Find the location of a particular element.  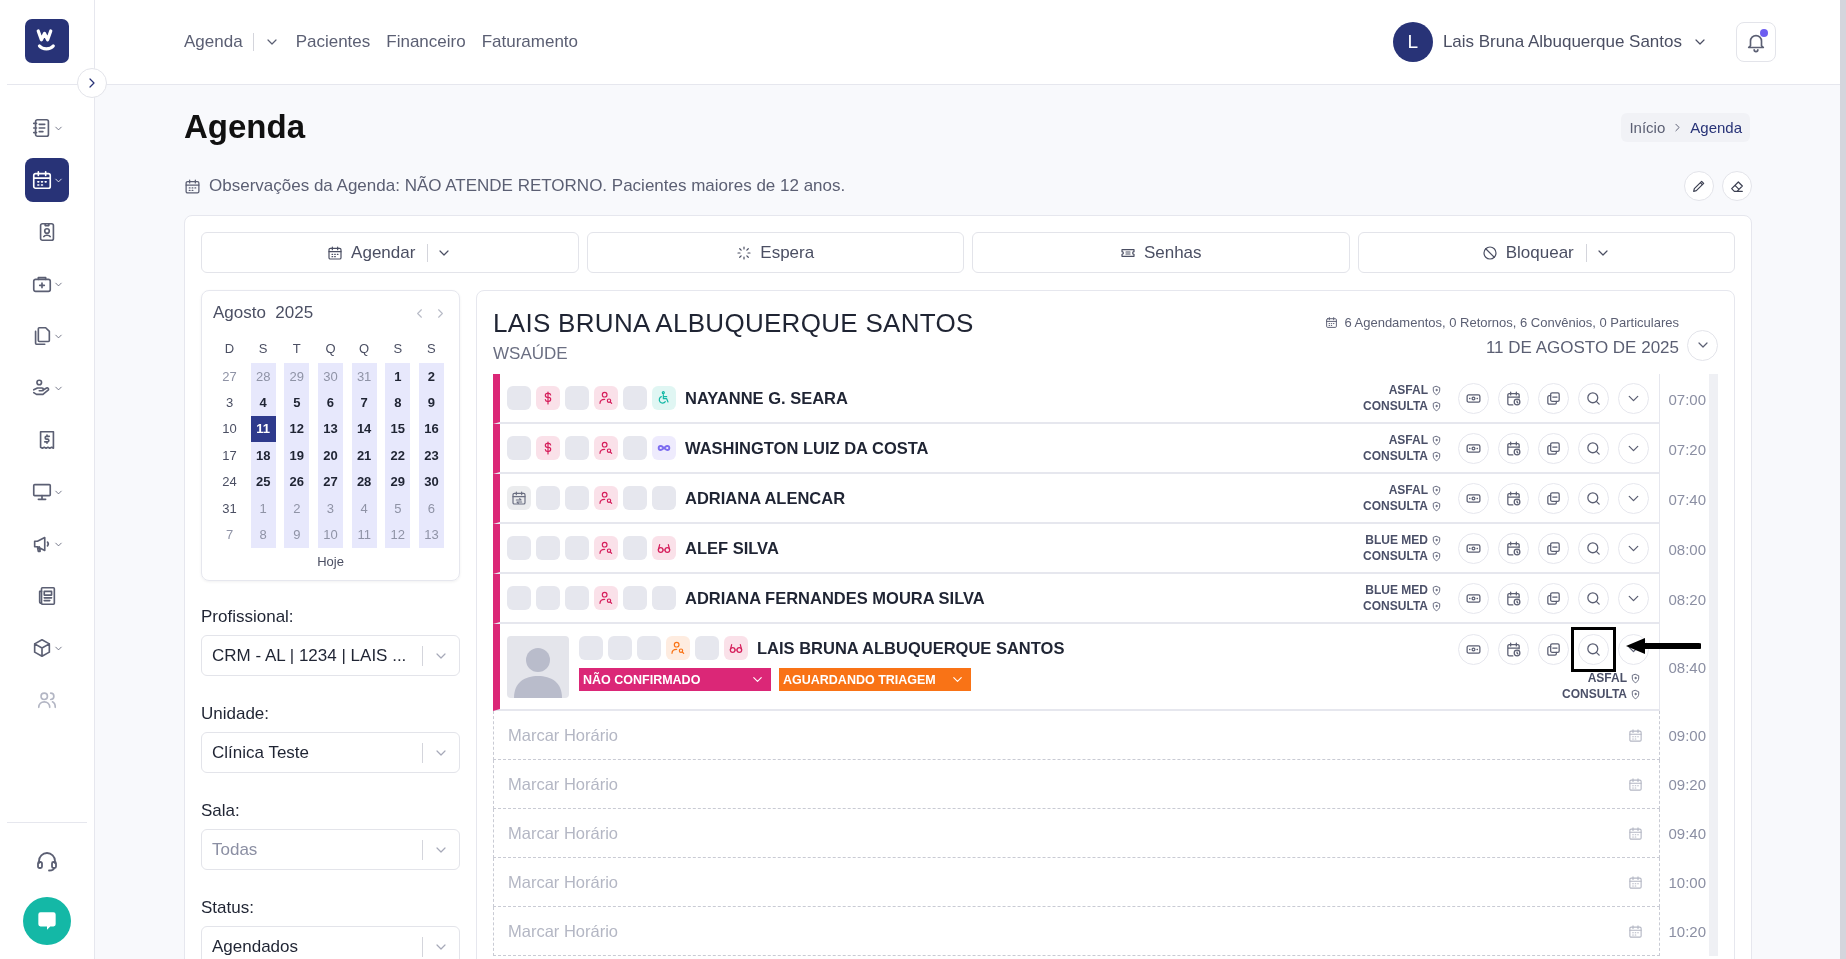

action-button: Senhas is located at coordinates (1161, 252).